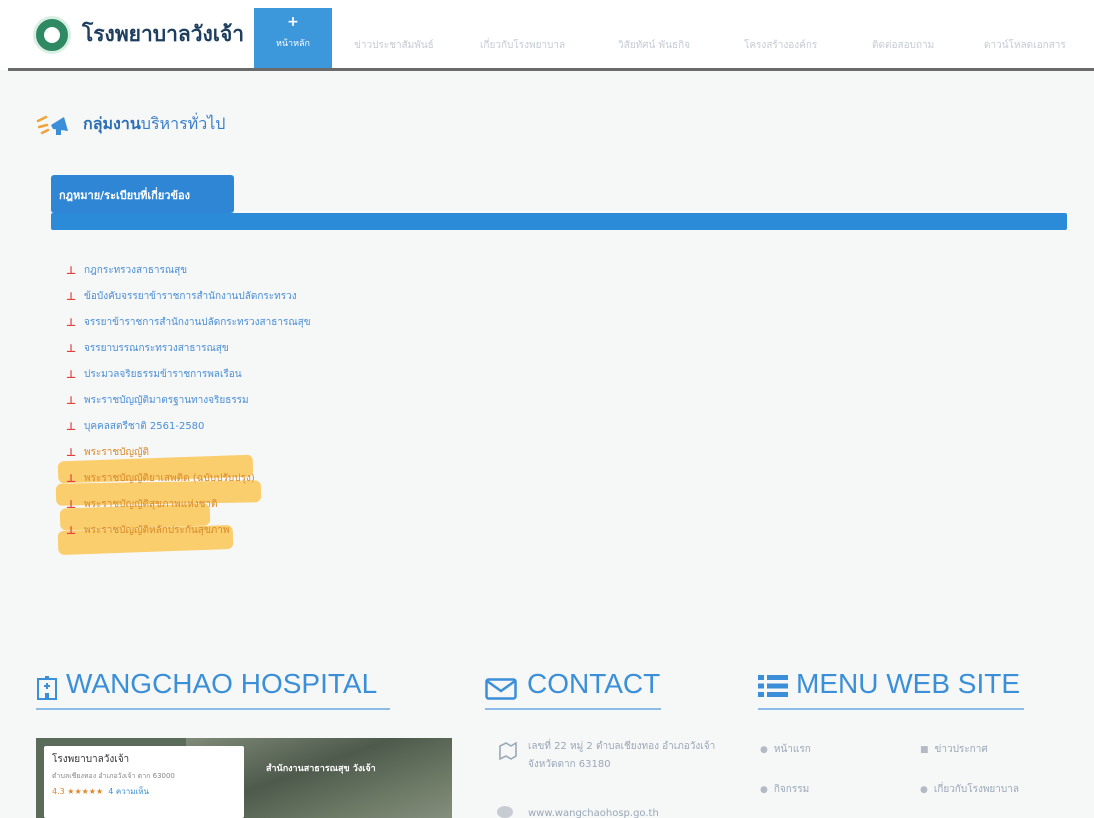 Image resolution: width=1094 pixels, height=818 pixels. What do you see at coordinates (551, 69) in the screenshot?
I see `header-divider` at bounding box center [551, 69].